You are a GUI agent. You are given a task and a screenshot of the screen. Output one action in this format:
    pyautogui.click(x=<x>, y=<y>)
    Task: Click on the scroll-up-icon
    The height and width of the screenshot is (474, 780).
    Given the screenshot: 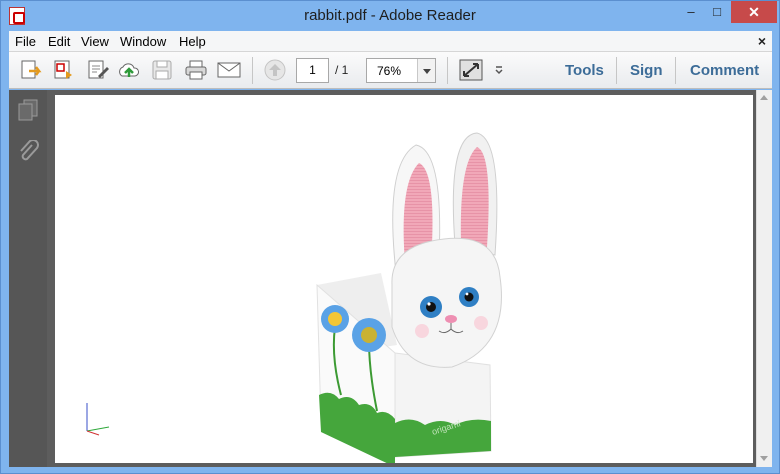 What is the action you would take?
    pyautogui.click(x=764, y=97)
    